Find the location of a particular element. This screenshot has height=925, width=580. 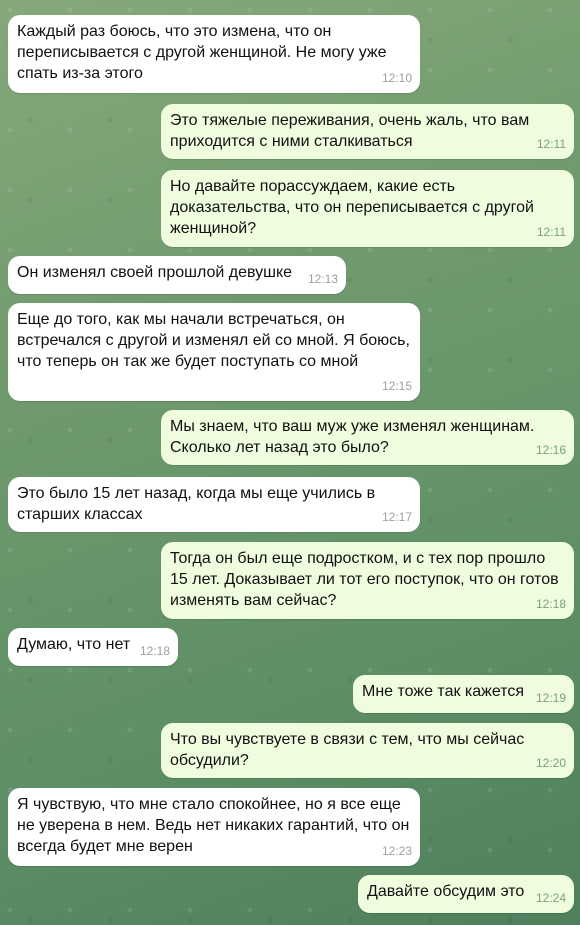

message-bubble-outgoing: Давайте обсудим это 12:24 is located at coordinates (466, 894).